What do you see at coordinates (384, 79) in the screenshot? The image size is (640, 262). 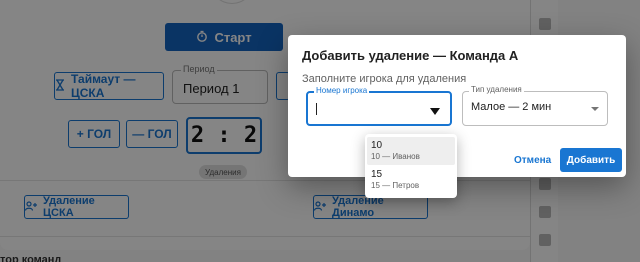 I see `dialog-subtitle: Заполните игрока для удаления` at bounding box center [384, 79].